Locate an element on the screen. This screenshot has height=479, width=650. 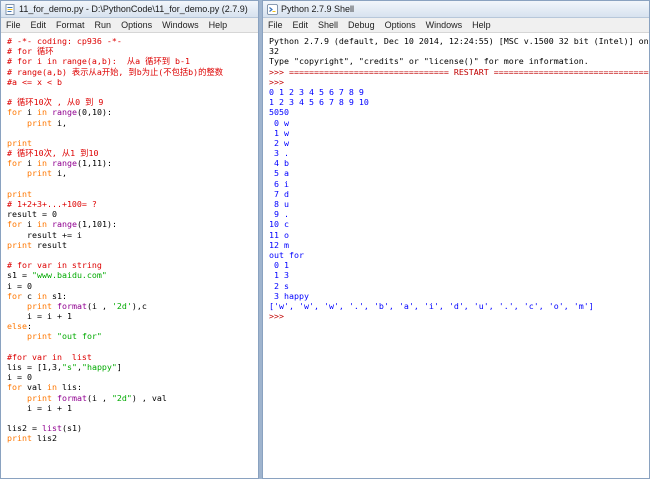
editor-line: lis = [1,3,"s","happy"] is located at coordinates (132, 367).